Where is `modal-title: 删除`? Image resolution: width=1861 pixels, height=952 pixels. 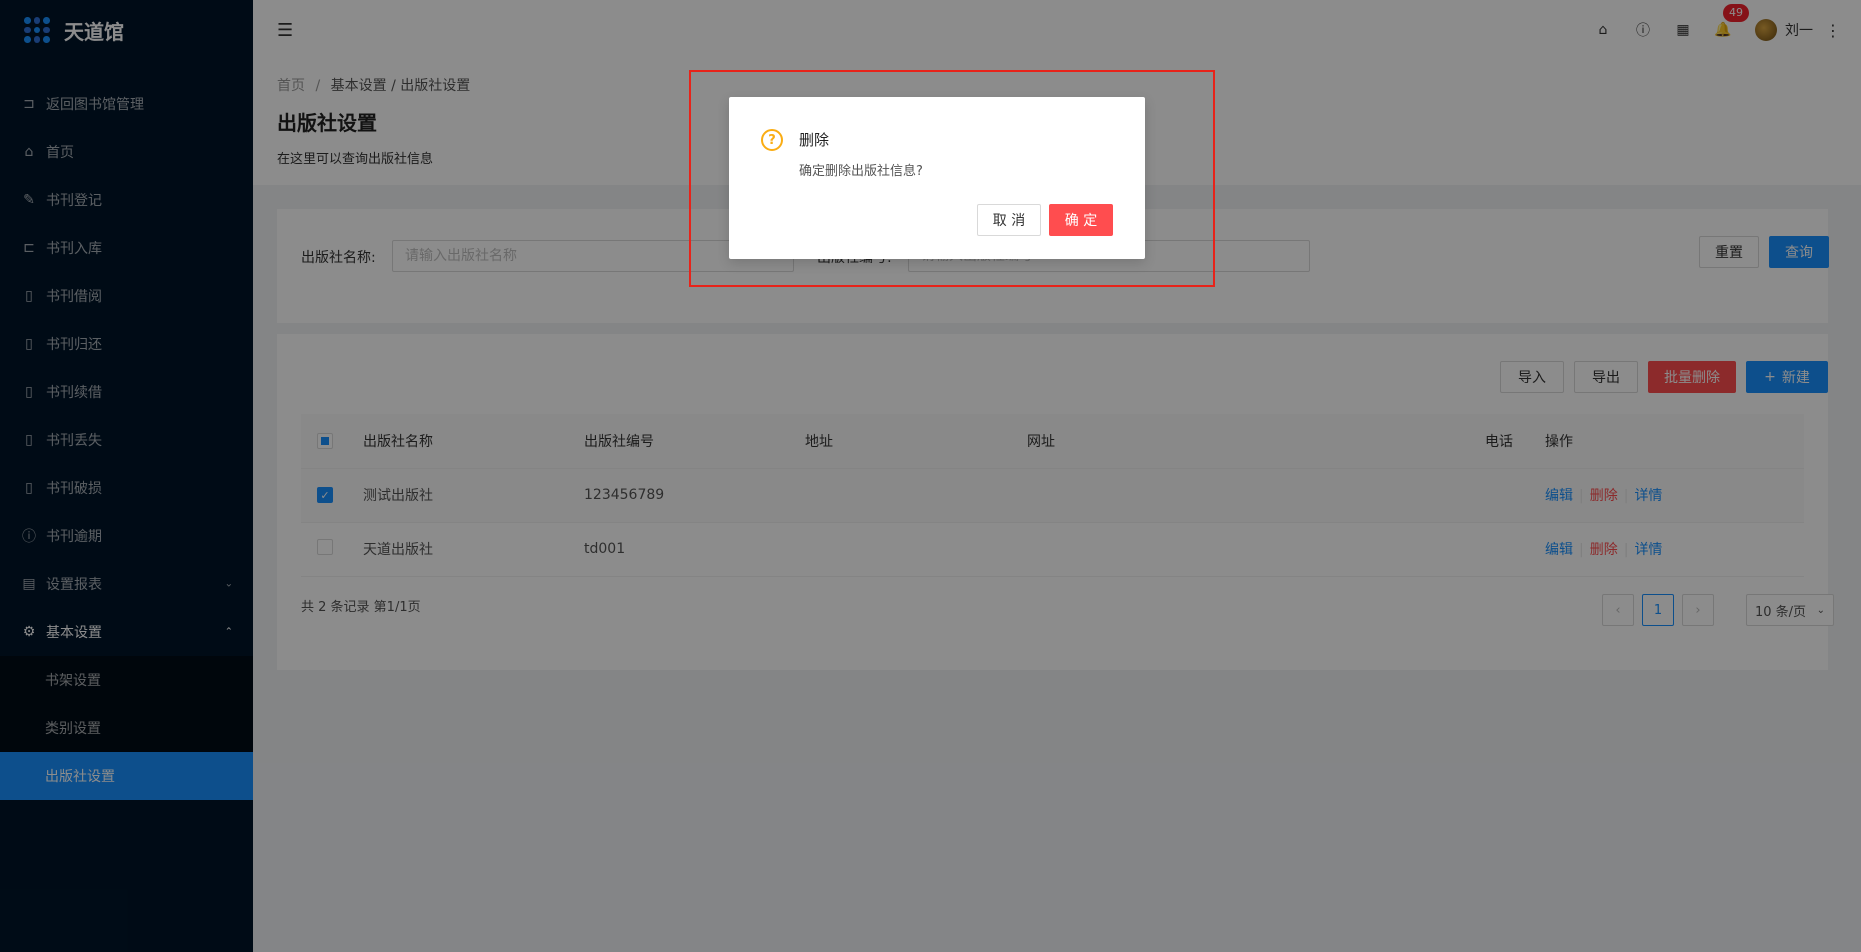
modal-title: 删除 is located at coordinates (814, 140).